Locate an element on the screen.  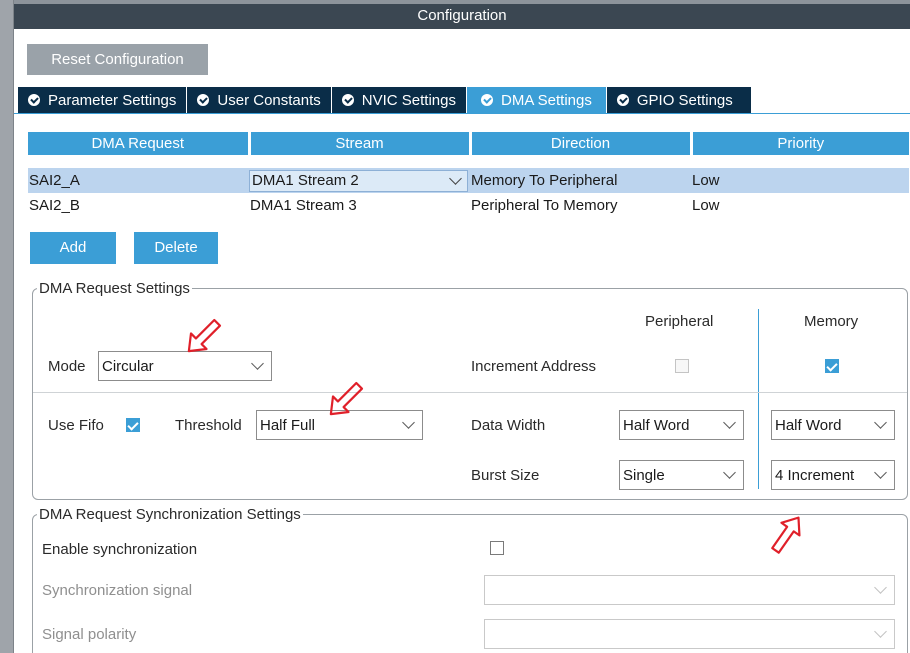
stream-value: DMA1 Stream 2 is located at coordinates (305, 180).